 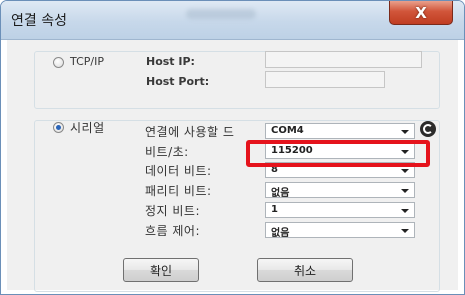 What do you see at coordinates (325, 79) in the screenshot?
I see `host-port-input` at bounding box center [325, 79].